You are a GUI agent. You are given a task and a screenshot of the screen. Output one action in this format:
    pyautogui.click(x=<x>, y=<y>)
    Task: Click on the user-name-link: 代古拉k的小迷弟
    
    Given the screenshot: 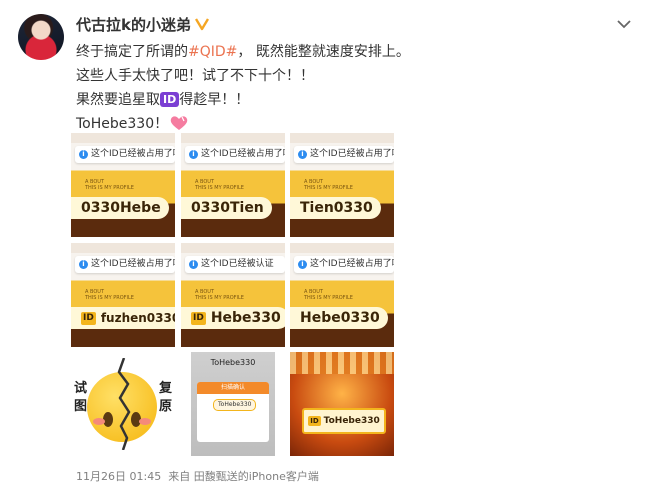 What is the action you would take?
    pyautogui.click(x=142, y=24)
    